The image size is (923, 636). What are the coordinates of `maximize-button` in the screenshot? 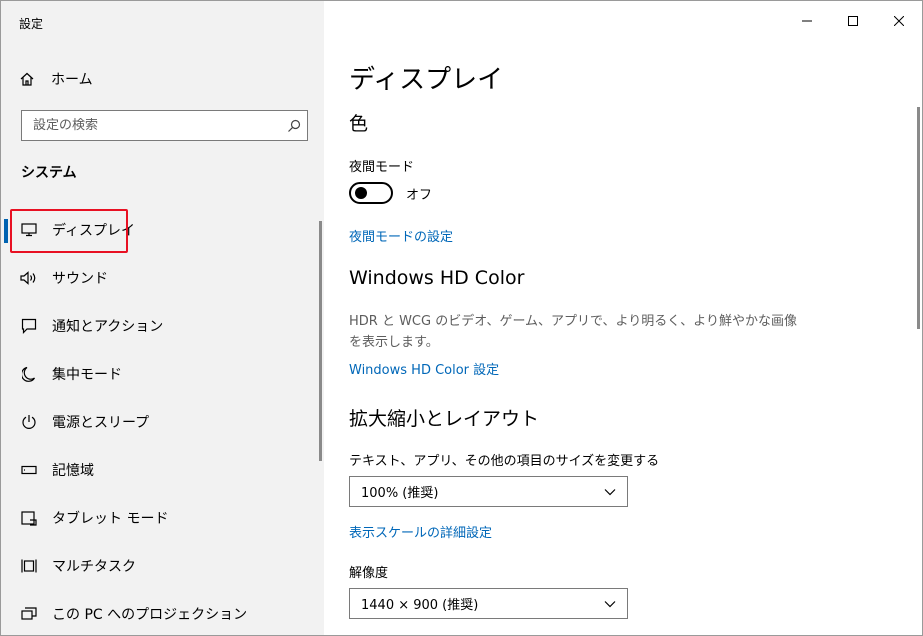 It's located at (853, 21).